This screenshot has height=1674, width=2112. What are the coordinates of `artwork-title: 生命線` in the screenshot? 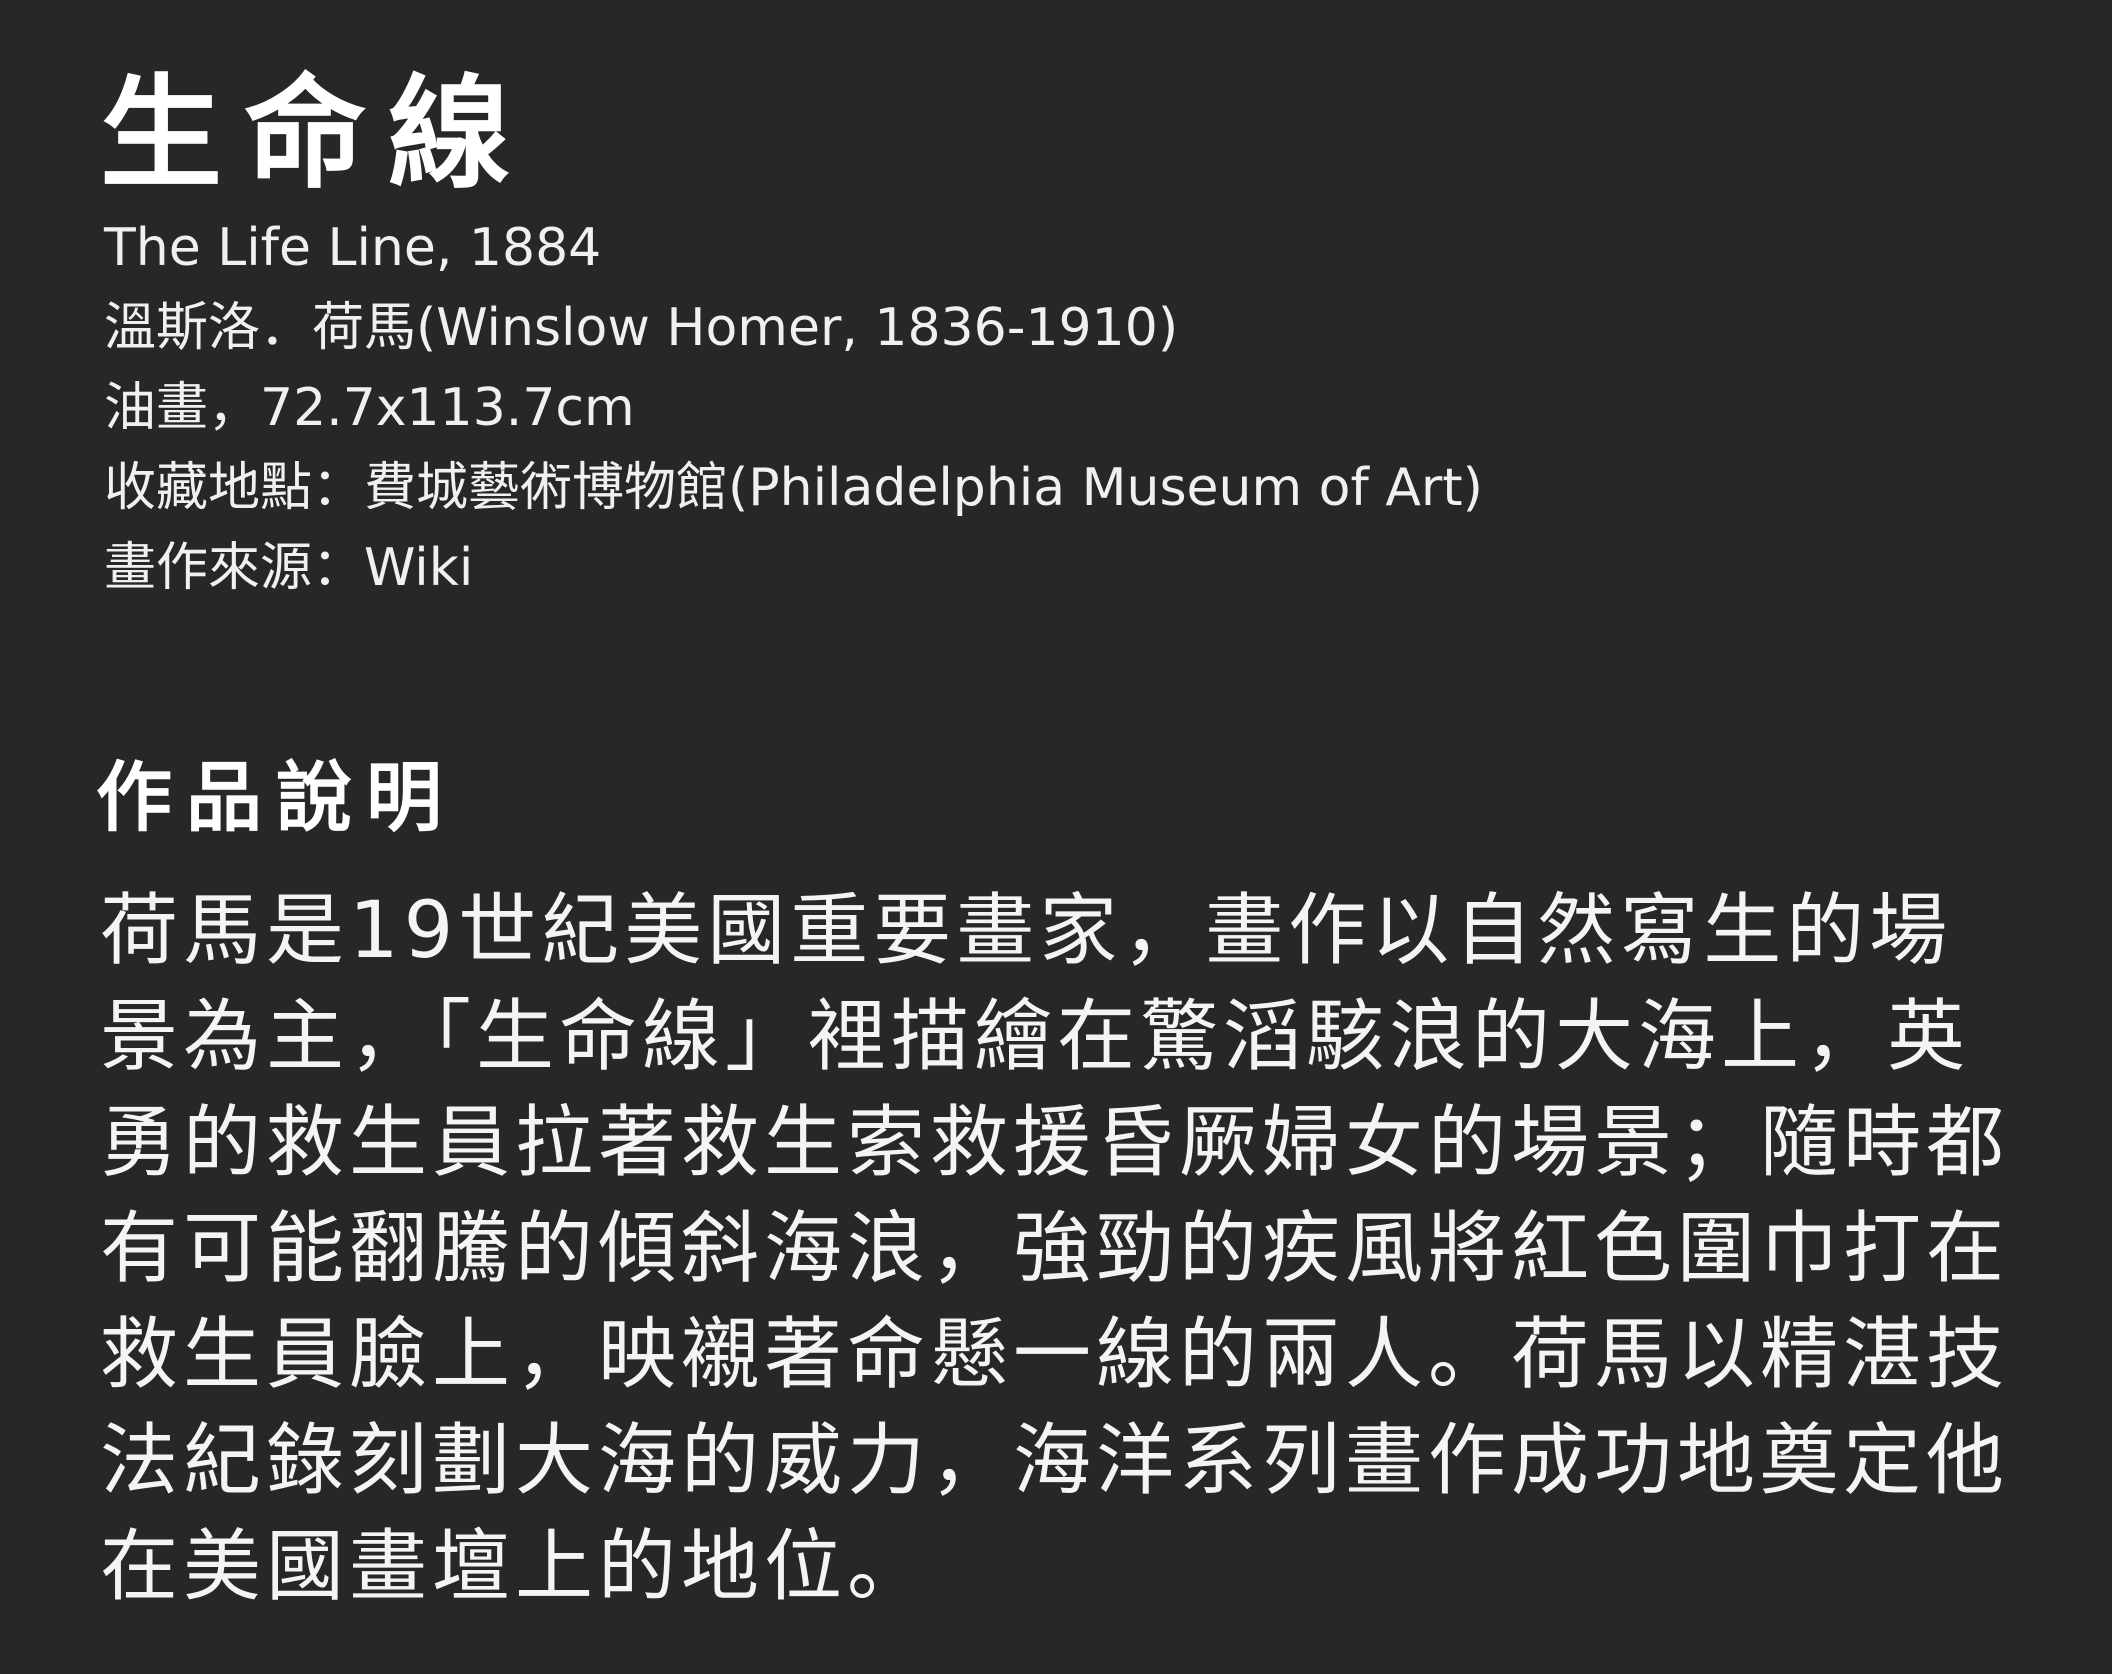 It's located at (316, 133).